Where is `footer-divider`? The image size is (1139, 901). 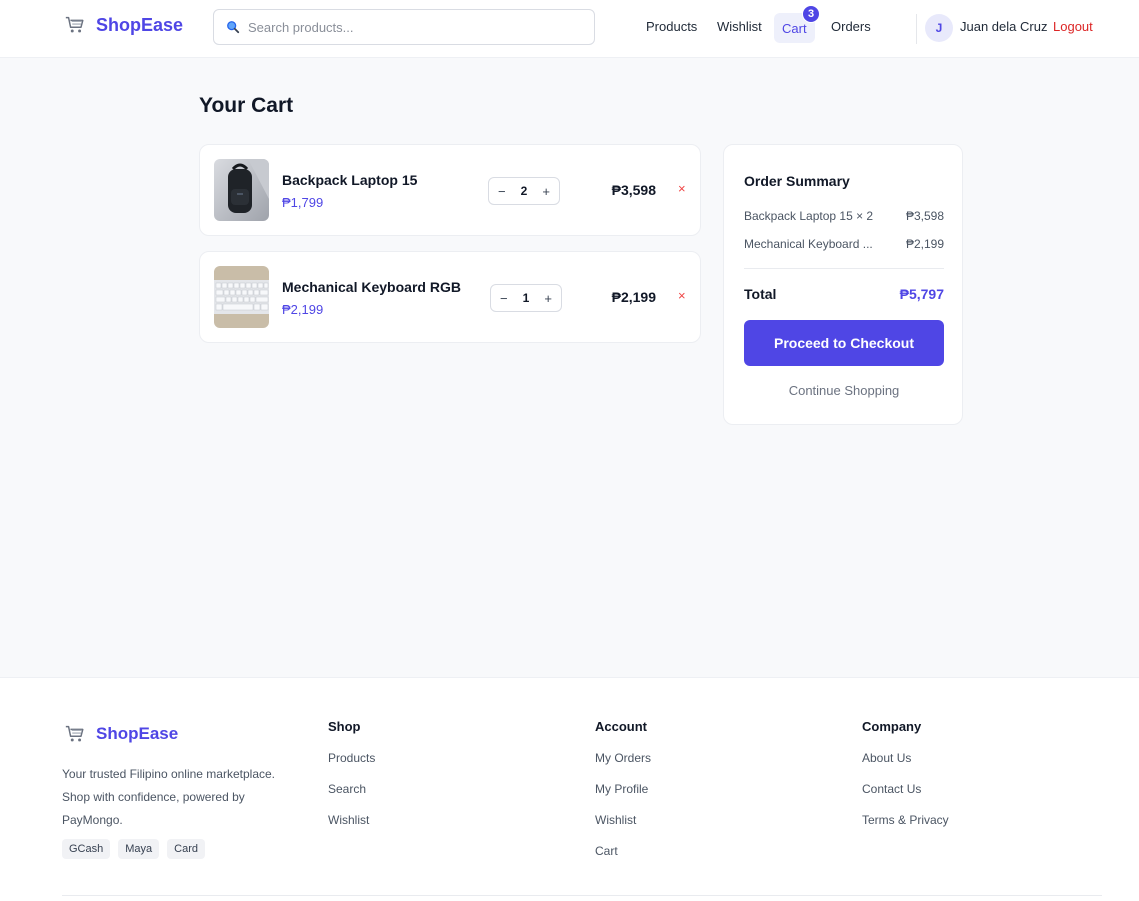 footer-divider is located at coordinates (582, 895).